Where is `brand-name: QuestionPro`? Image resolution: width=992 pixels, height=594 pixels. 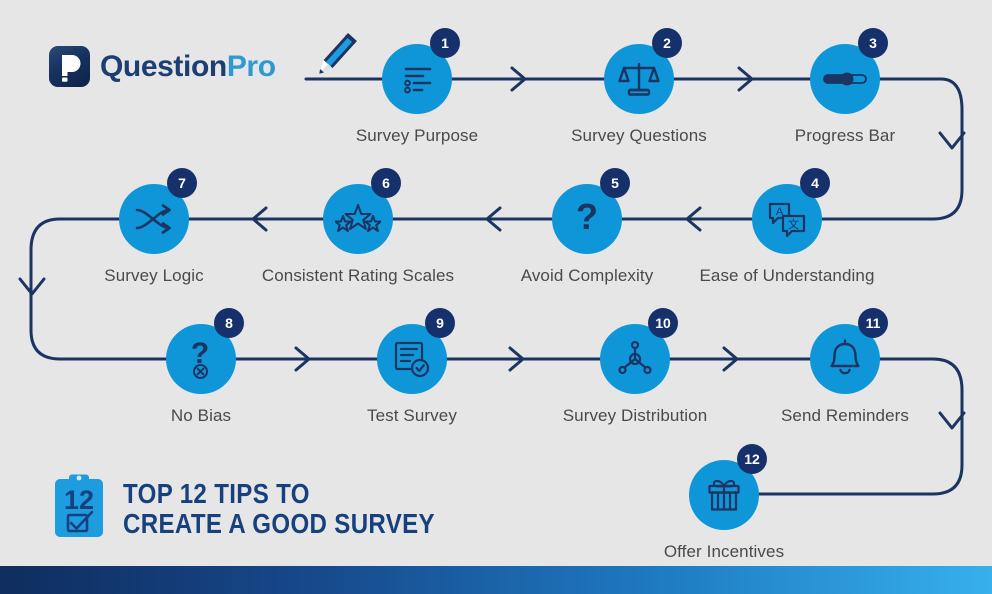 brand-name: QuestionPro is located at coordinates (188, 66).